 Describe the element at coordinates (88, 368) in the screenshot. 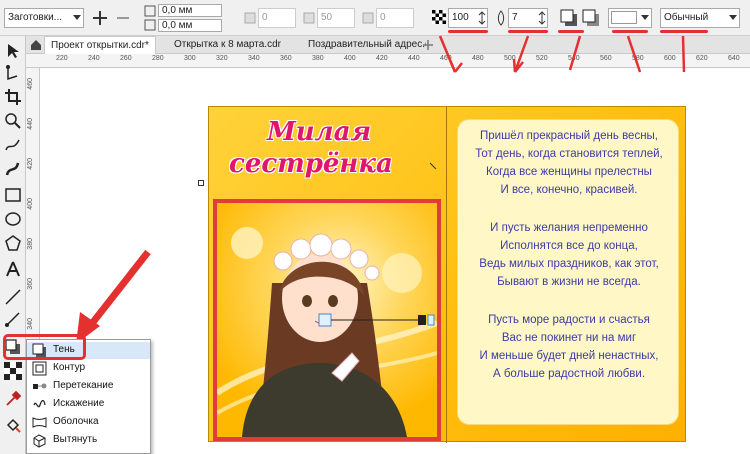

I see `flyout-item-contour: Контур` at that location.